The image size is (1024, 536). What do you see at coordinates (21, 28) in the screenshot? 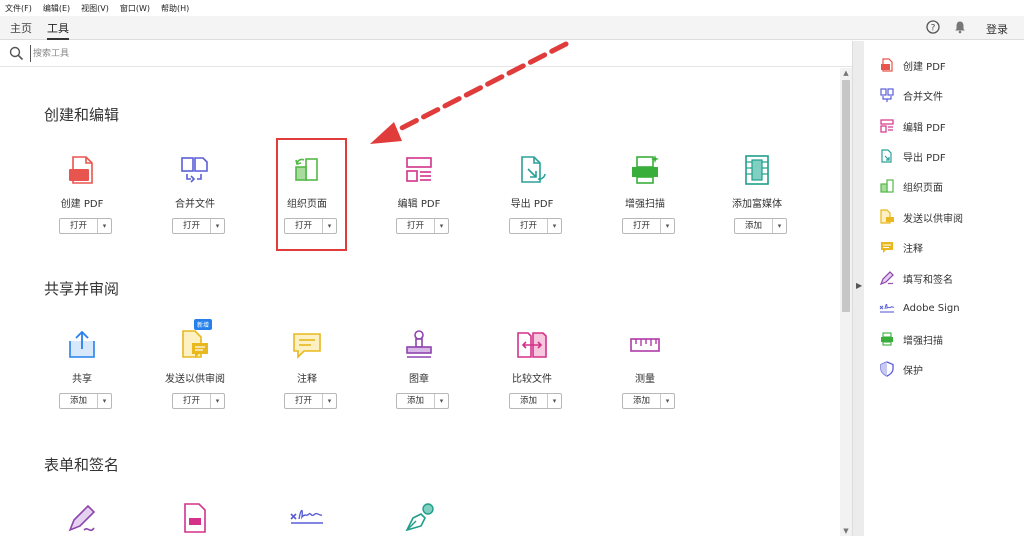
I see `tab-home: 主页` at bounding box center [21, 28].